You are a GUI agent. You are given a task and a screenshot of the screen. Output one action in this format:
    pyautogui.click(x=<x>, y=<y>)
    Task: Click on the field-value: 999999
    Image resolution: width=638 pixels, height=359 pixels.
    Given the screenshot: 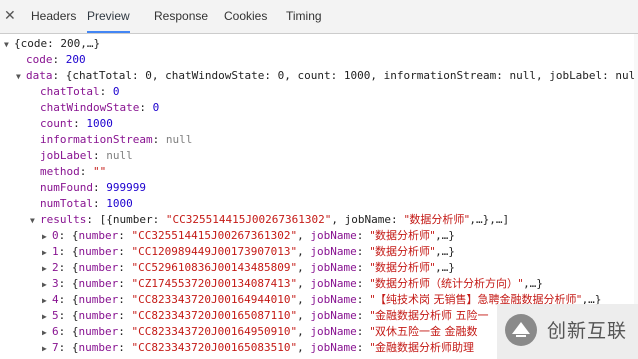 What is the action you would take?
    pyautogui.click(x=126, y=187)
    